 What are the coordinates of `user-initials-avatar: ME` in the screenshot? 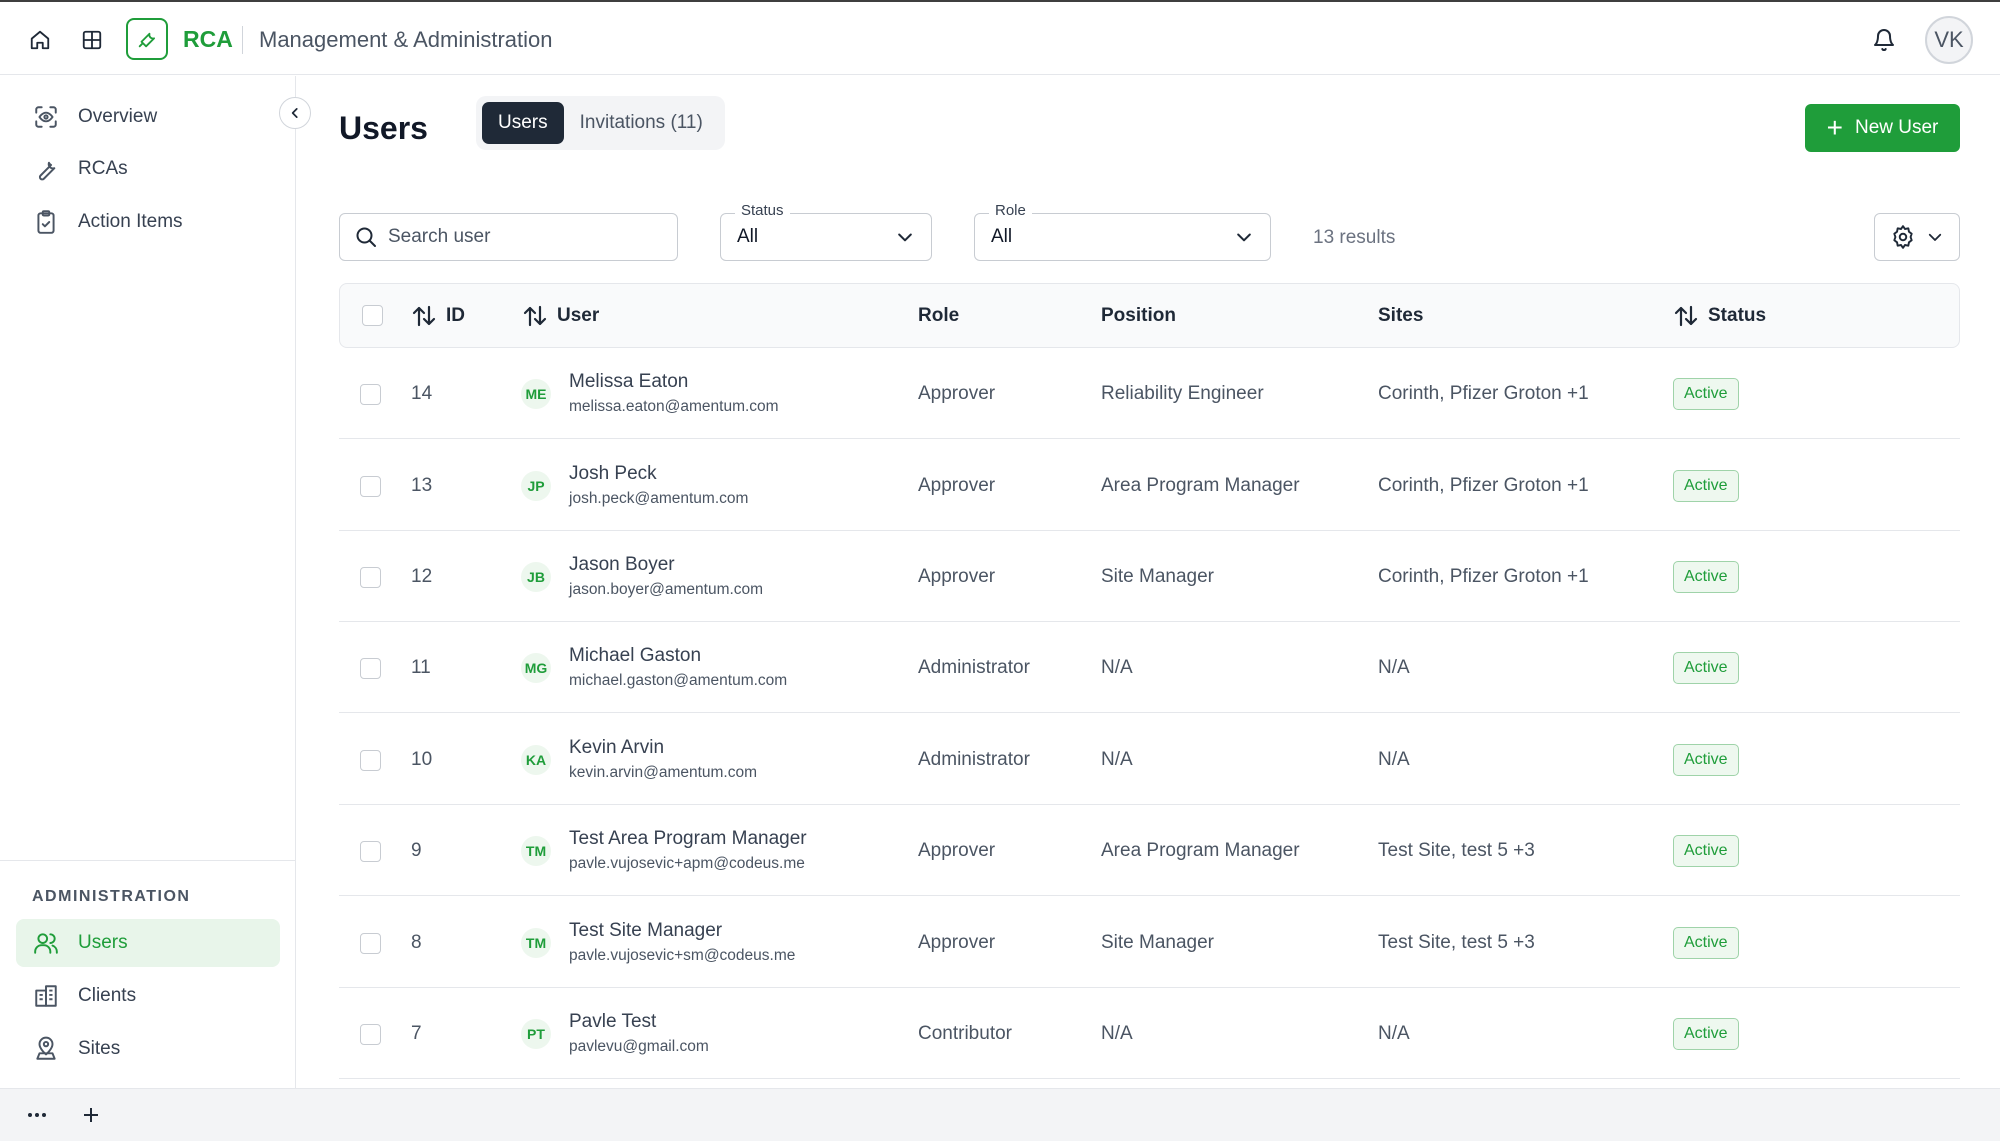 It's located at (536, 394).